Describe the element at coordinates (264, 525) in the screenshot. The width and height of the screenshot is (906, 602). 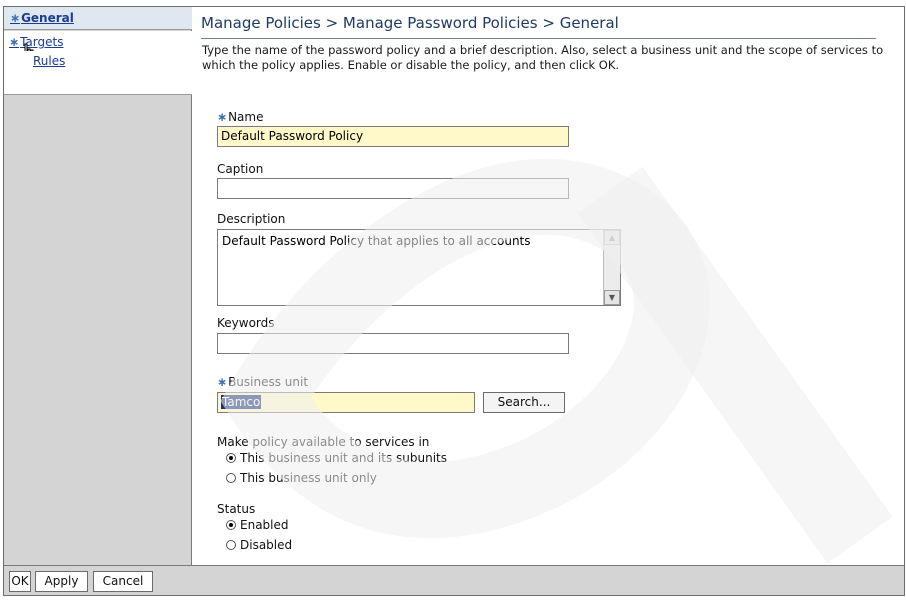
I see `status-enabled-label: Enabled` at that location.